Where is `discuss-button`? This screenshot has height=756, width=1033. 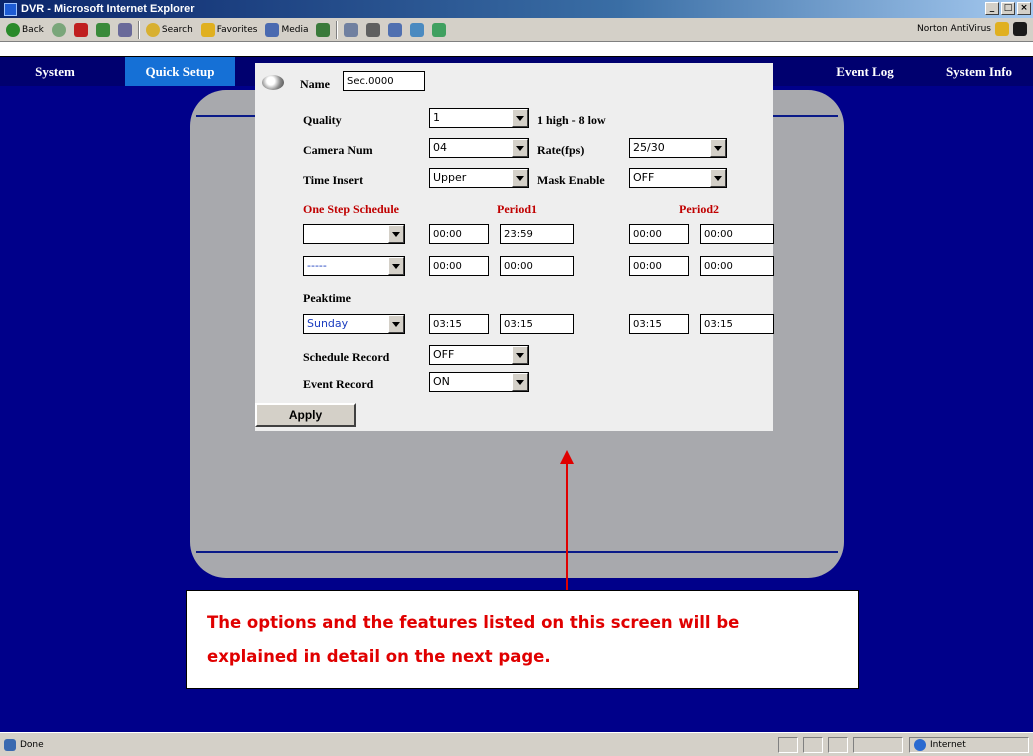 discuss-button is located at coordinates (417, 30).